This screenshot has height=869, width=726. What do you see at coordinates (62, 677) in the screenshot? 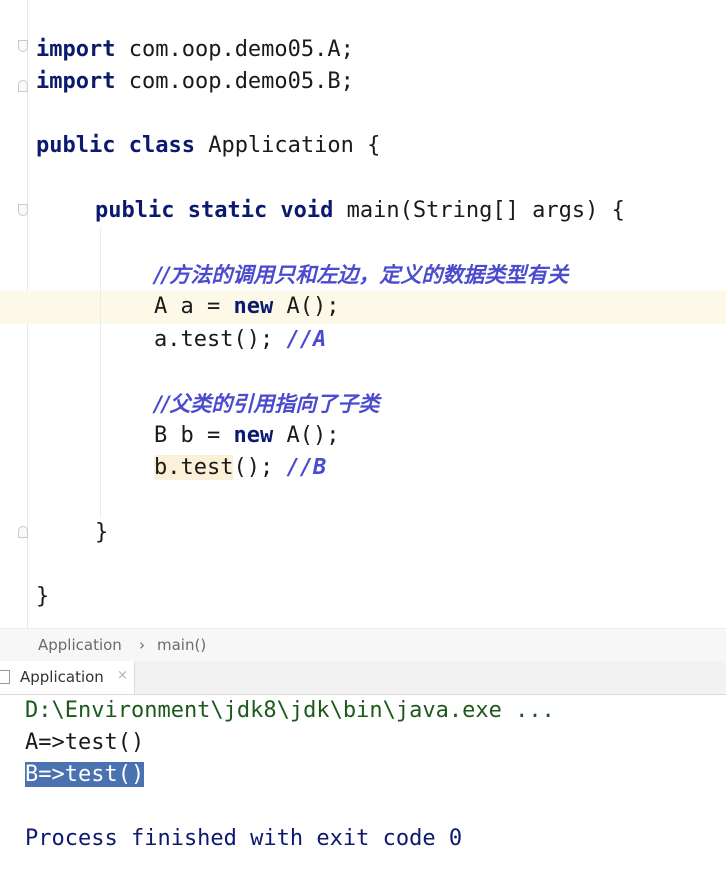
I see `run-tab-label: Application` at bounding box center [62, 677].